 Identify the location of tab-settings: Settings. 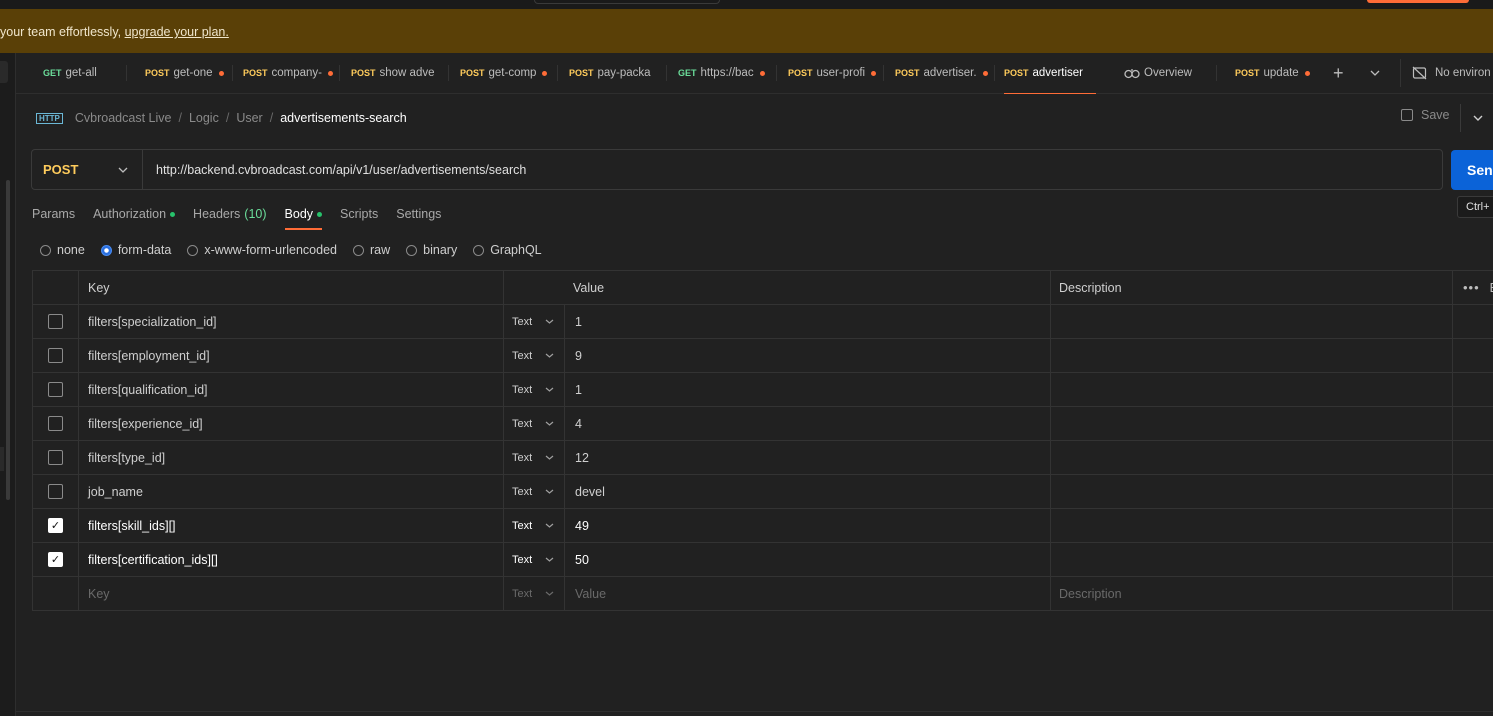
(418, 214).